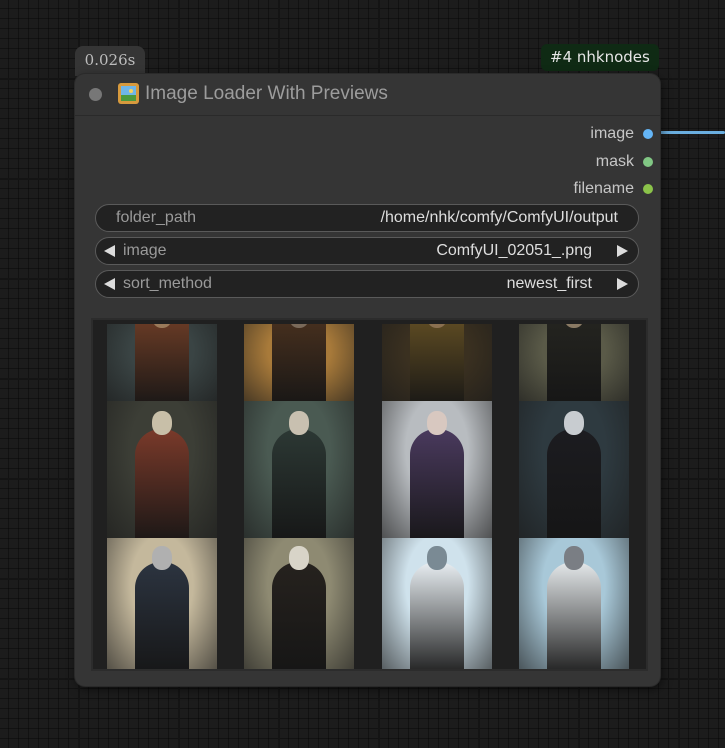 This screenshot has width=725, height=748. What do you see at coordinates (600, 57) in the screenshot?
I see `node-id-badge: #4 nhknodes` at bounding box center [600, 57].